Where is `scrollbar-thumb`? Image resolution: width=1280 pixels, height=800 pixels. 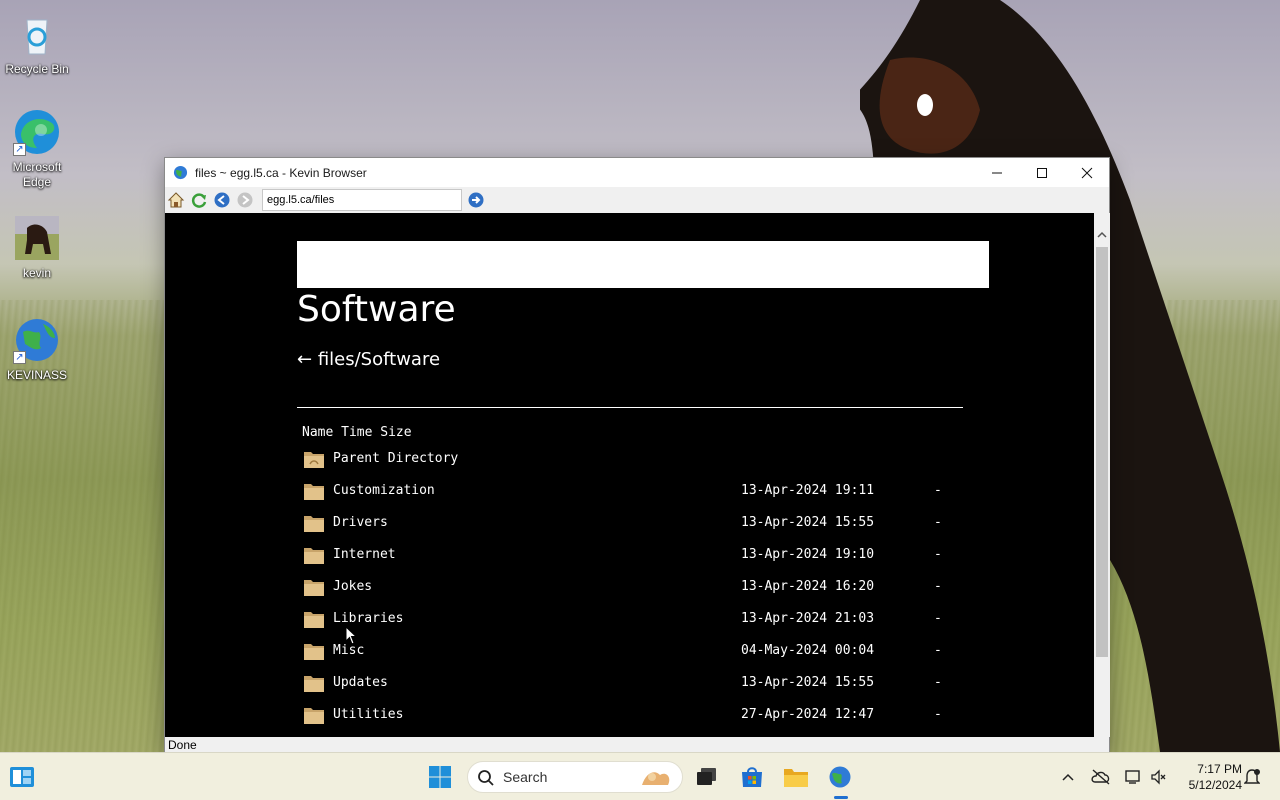
scrollbar-thumb is located at coordinates (1102, 452).